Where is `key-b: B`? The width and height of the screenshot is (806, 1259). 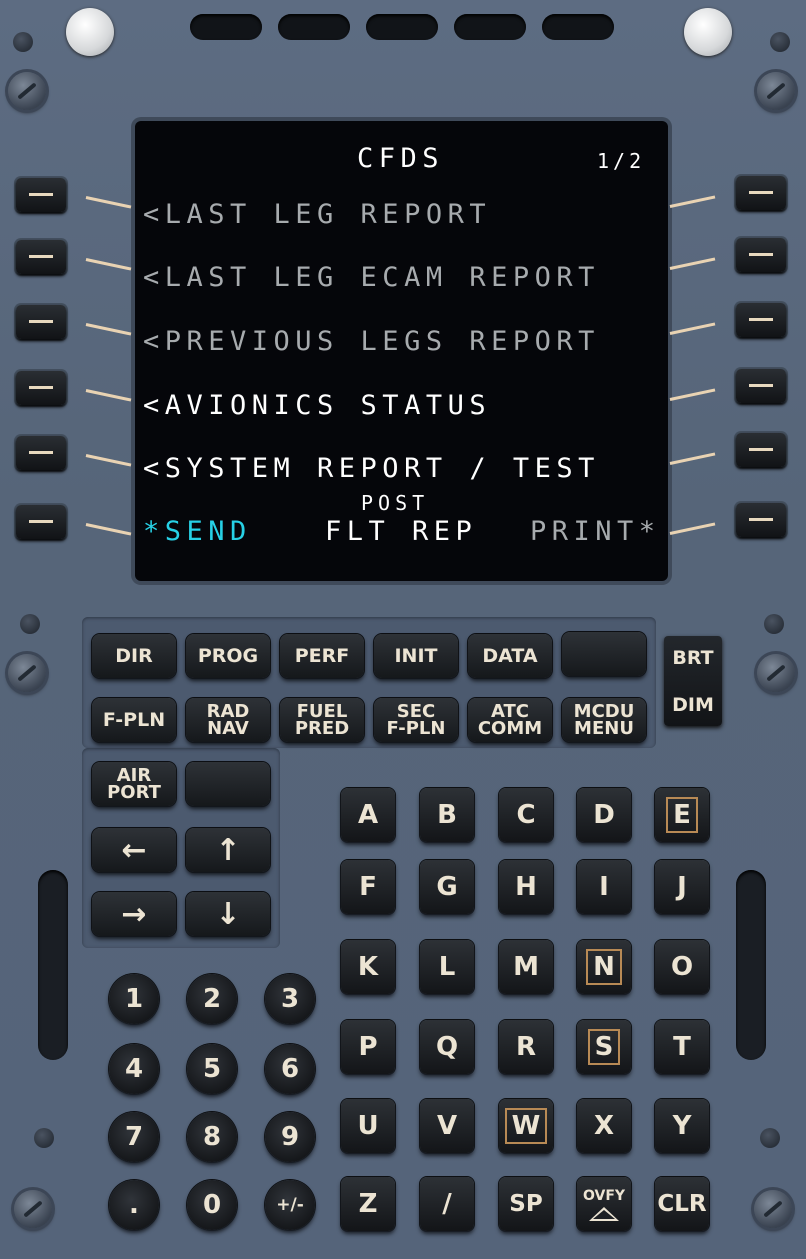
key-b: B is located at coordinates (447, 815).